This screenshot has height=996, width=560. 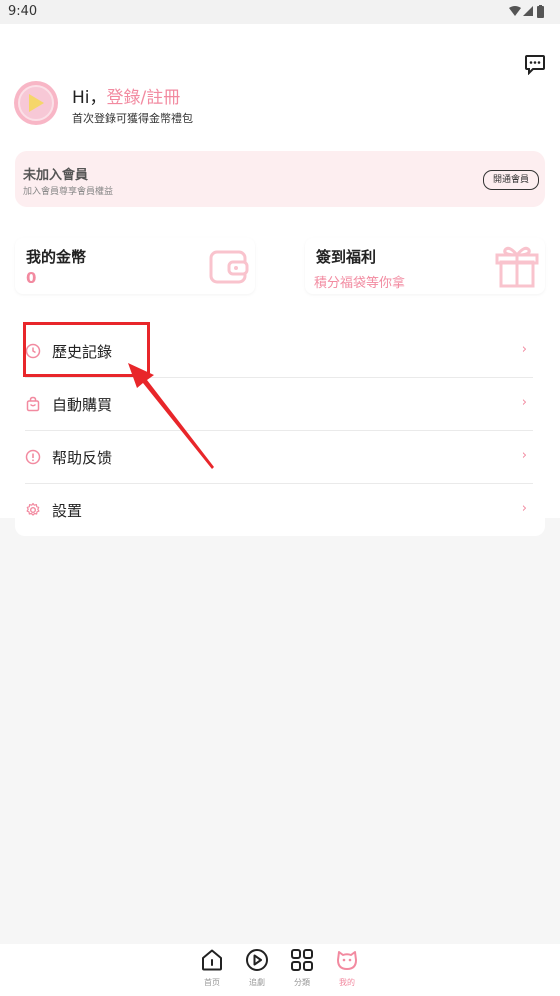 What do you see at coordinates (132, 118) in the screenshot?
I see `greeting-subtitle: 首次登錄可獲得金幣禮包` at bounding box center [132, 118].